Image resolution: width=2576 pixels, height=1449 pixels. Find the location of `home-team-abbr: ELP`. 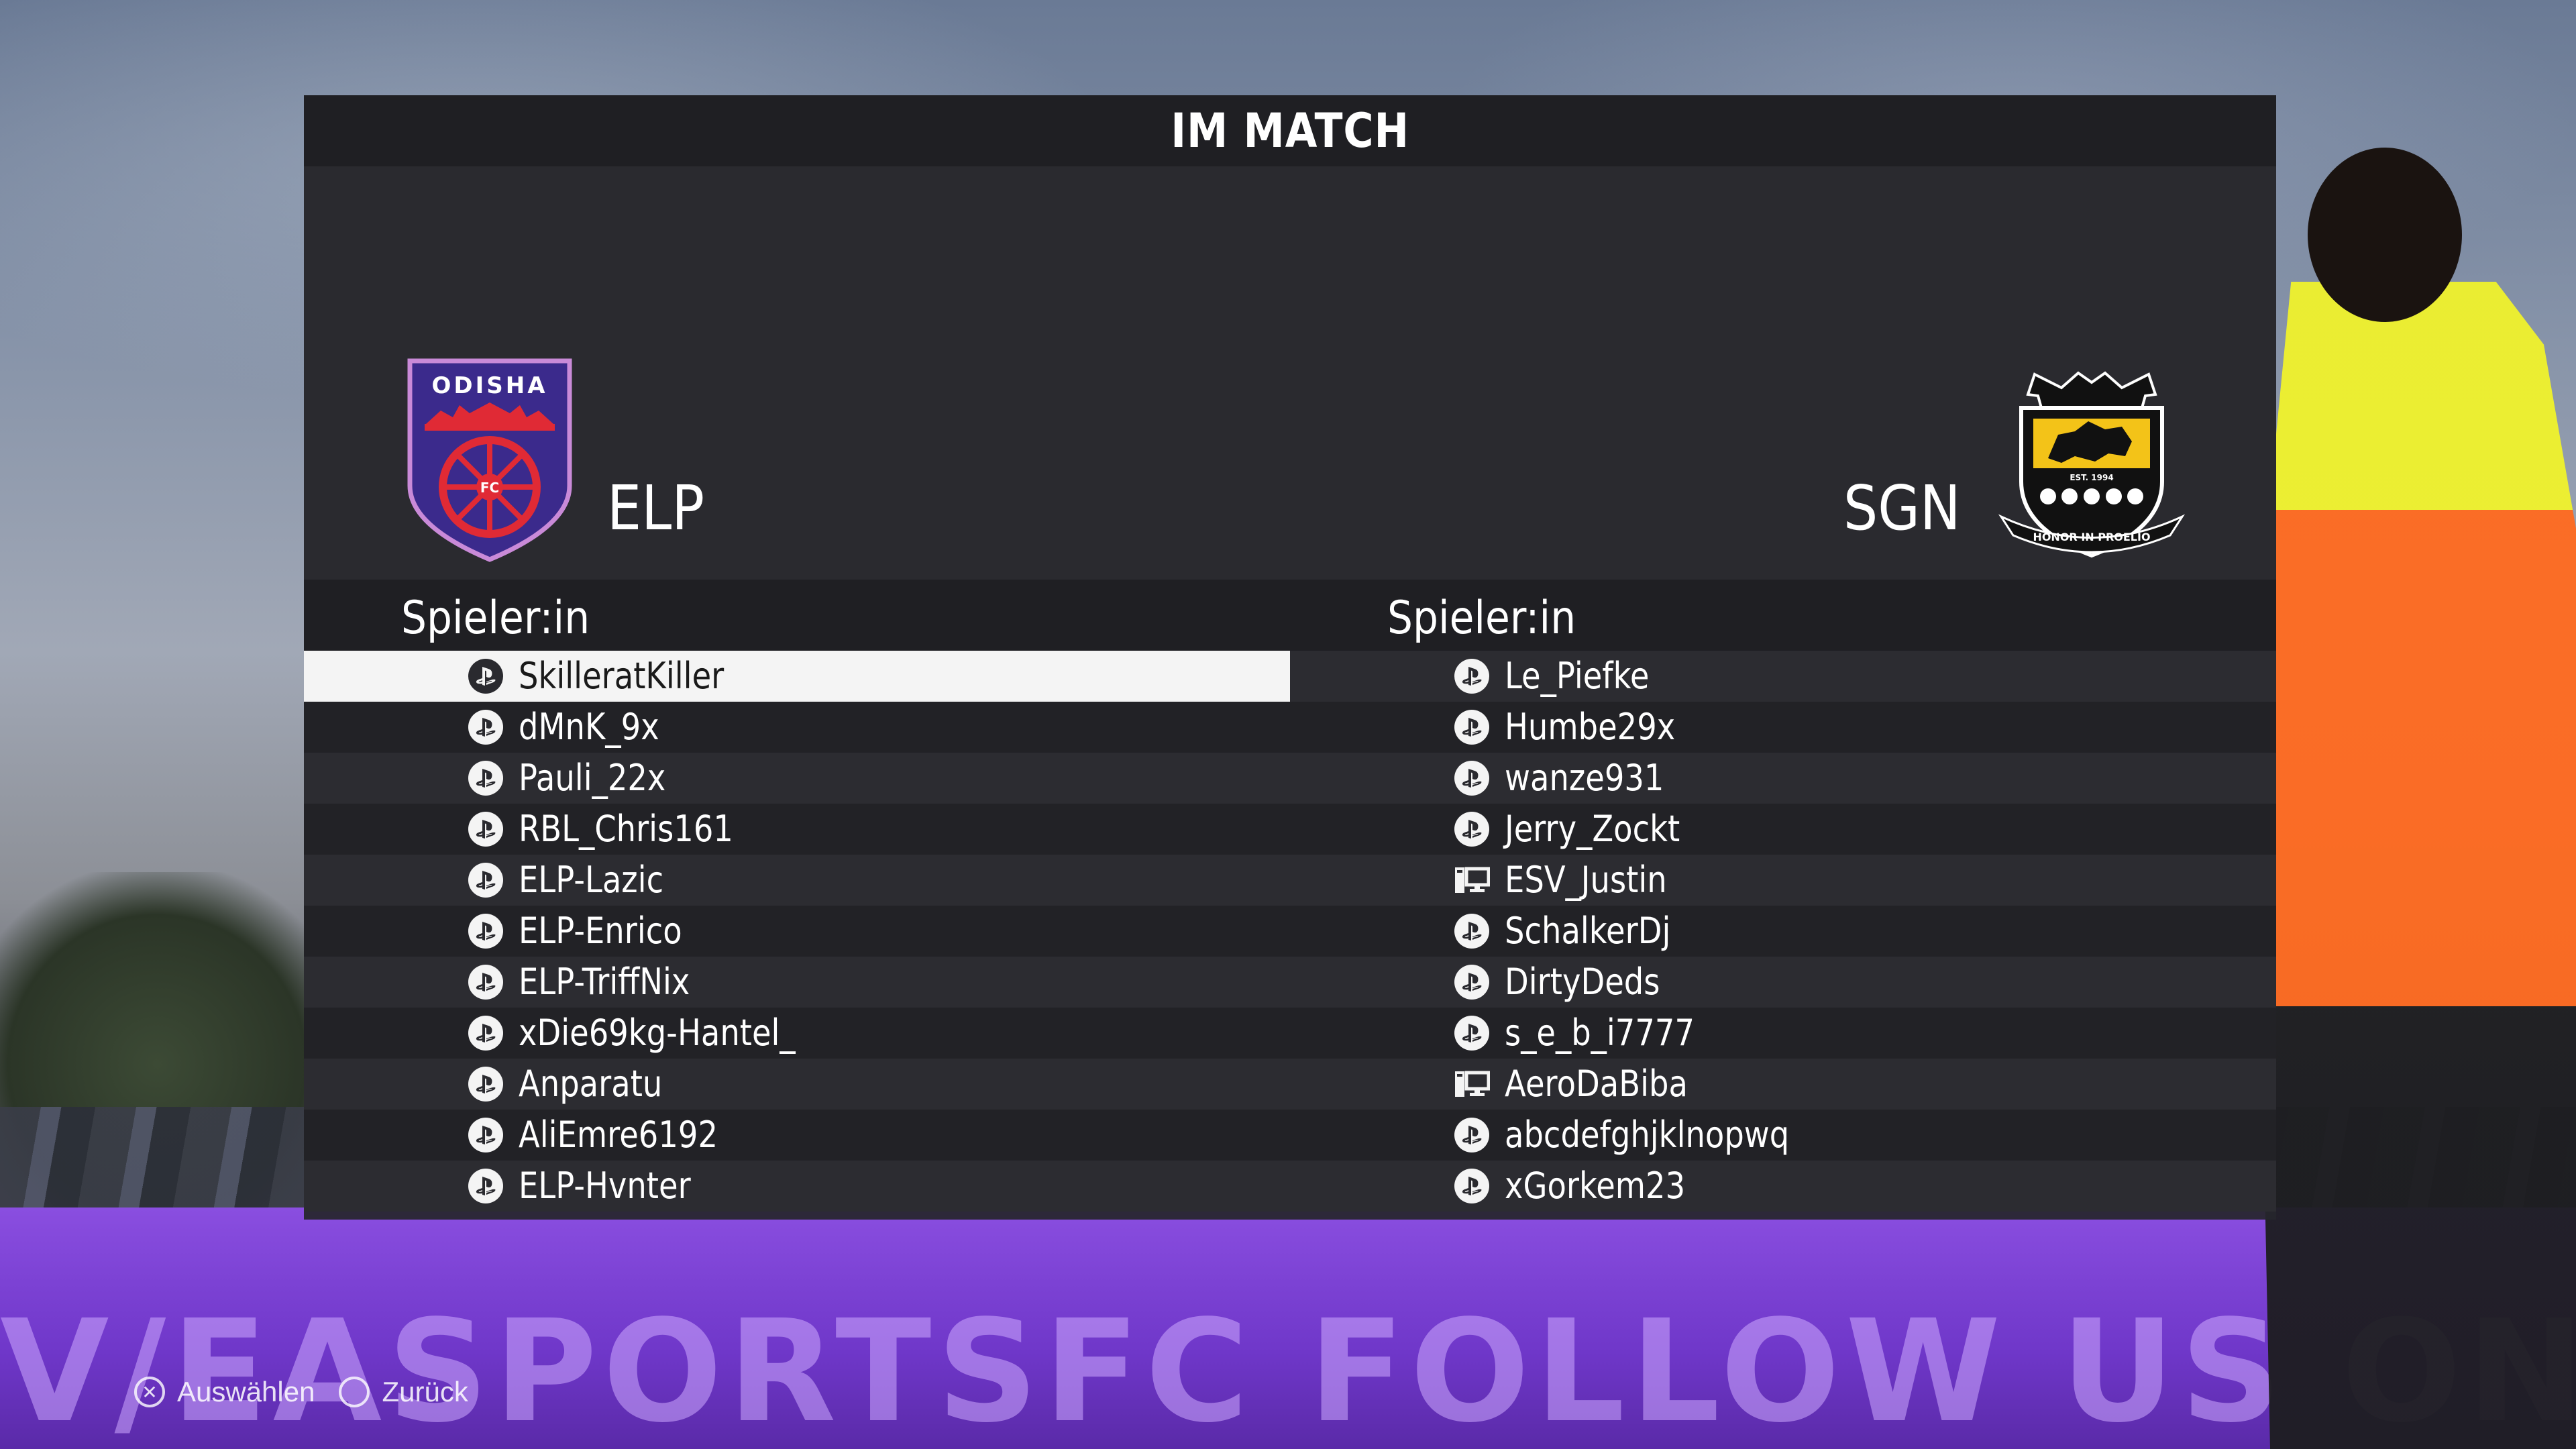

home-team-abbr: ELP is located at coordinates (656, 508).